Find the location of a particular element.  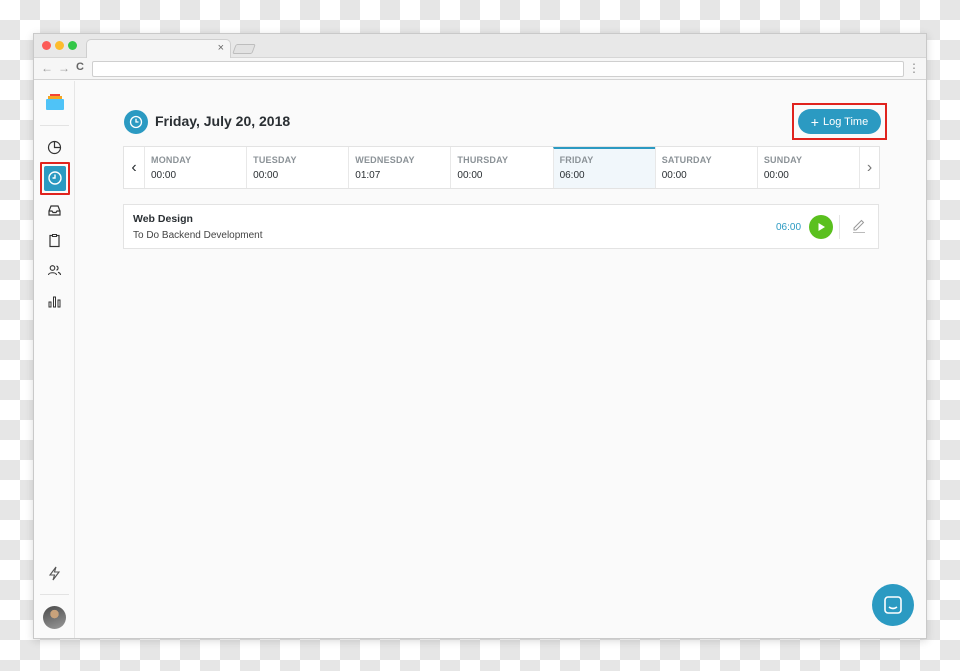

log-time-button: + Log Time is located at coordinates (839, 121).